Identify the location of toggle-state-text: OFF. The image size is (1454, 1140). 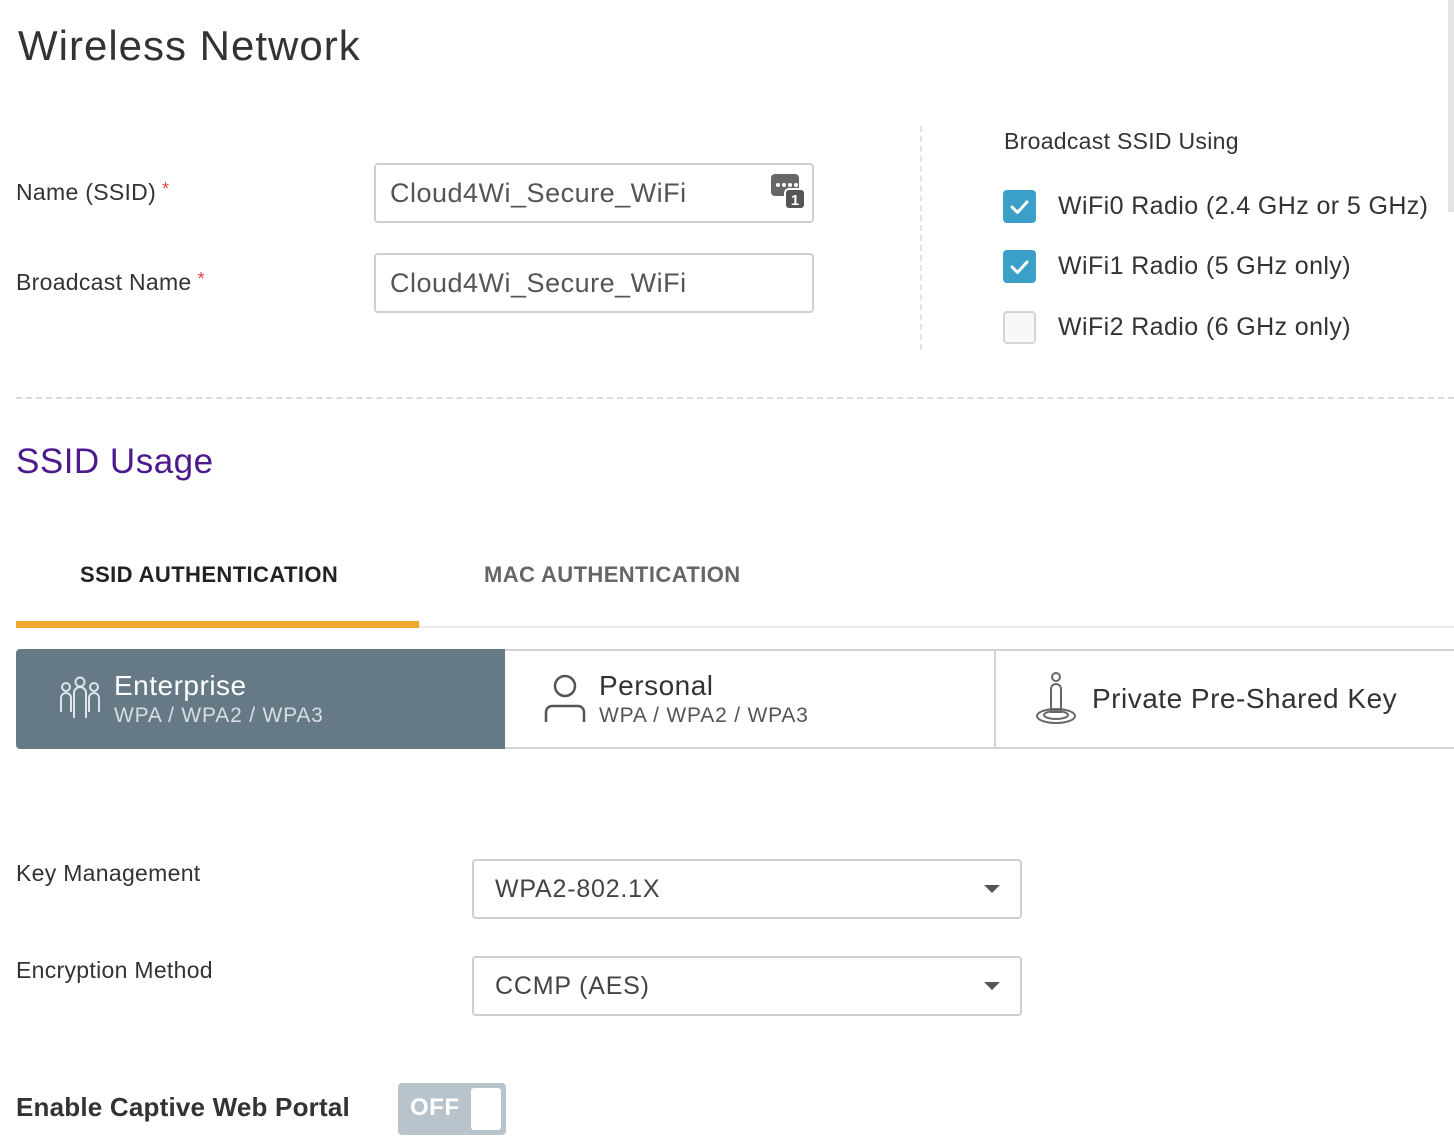
(435, 1107).